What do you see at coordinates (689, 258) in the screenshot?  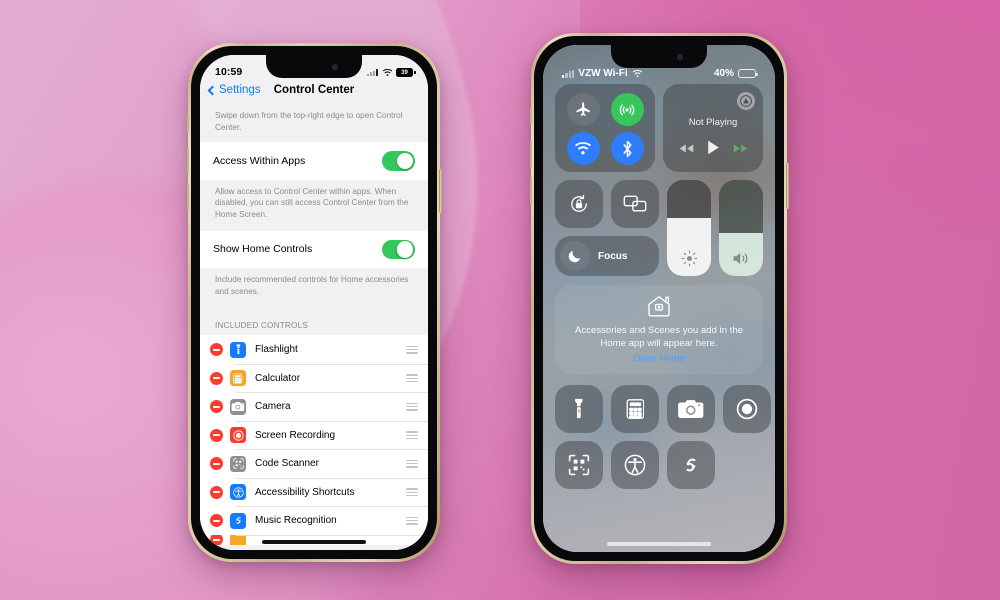 I see `brightness-icon` at bounding box center [689, 258].